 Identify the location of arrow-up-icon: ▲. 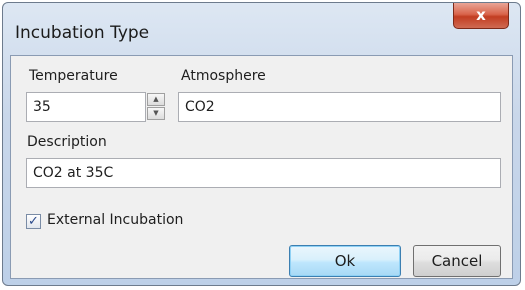
(156, 99).